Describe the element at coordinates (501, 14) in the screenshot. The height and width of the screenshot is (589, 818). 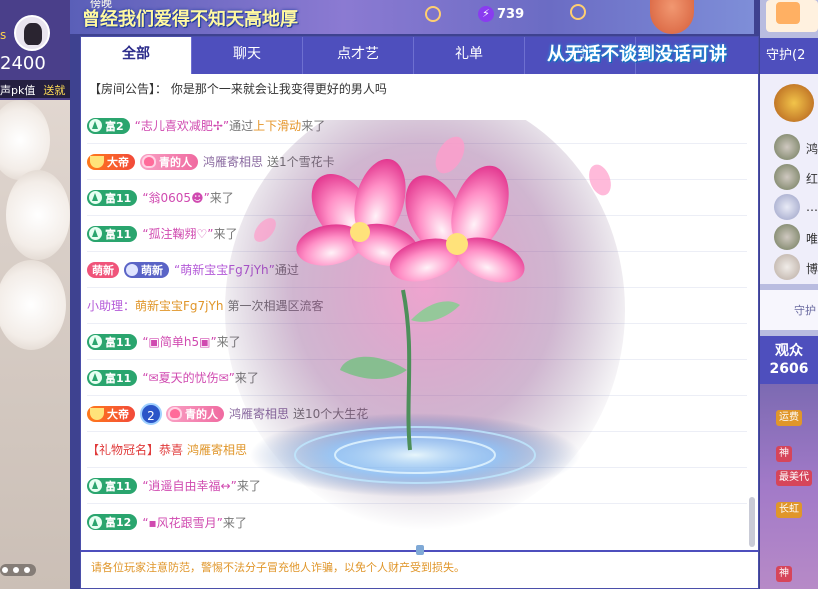
I see `points-display: ⚡ 739` at that location.